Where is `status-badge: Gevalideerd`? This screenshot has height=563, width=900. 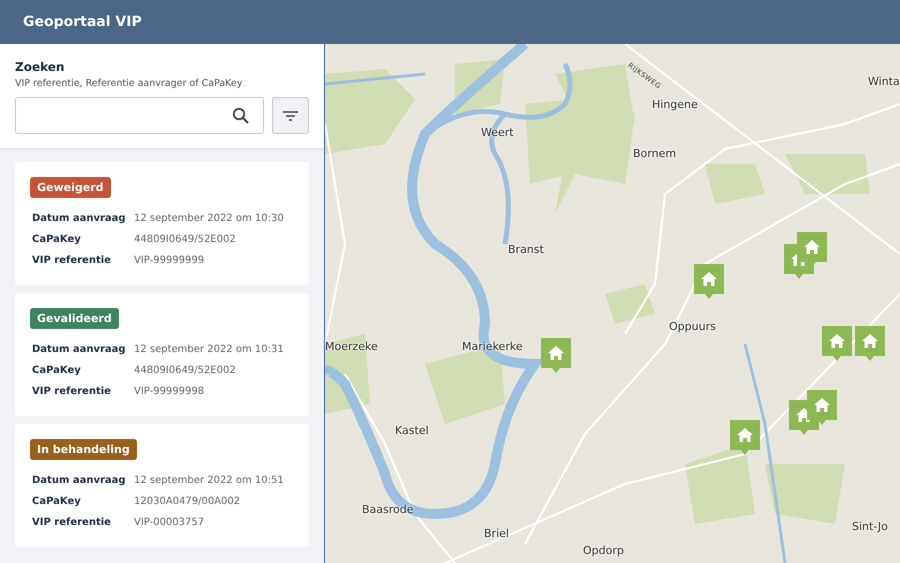 status-badge: Gevalideerd is located at coordinates (74, 318).